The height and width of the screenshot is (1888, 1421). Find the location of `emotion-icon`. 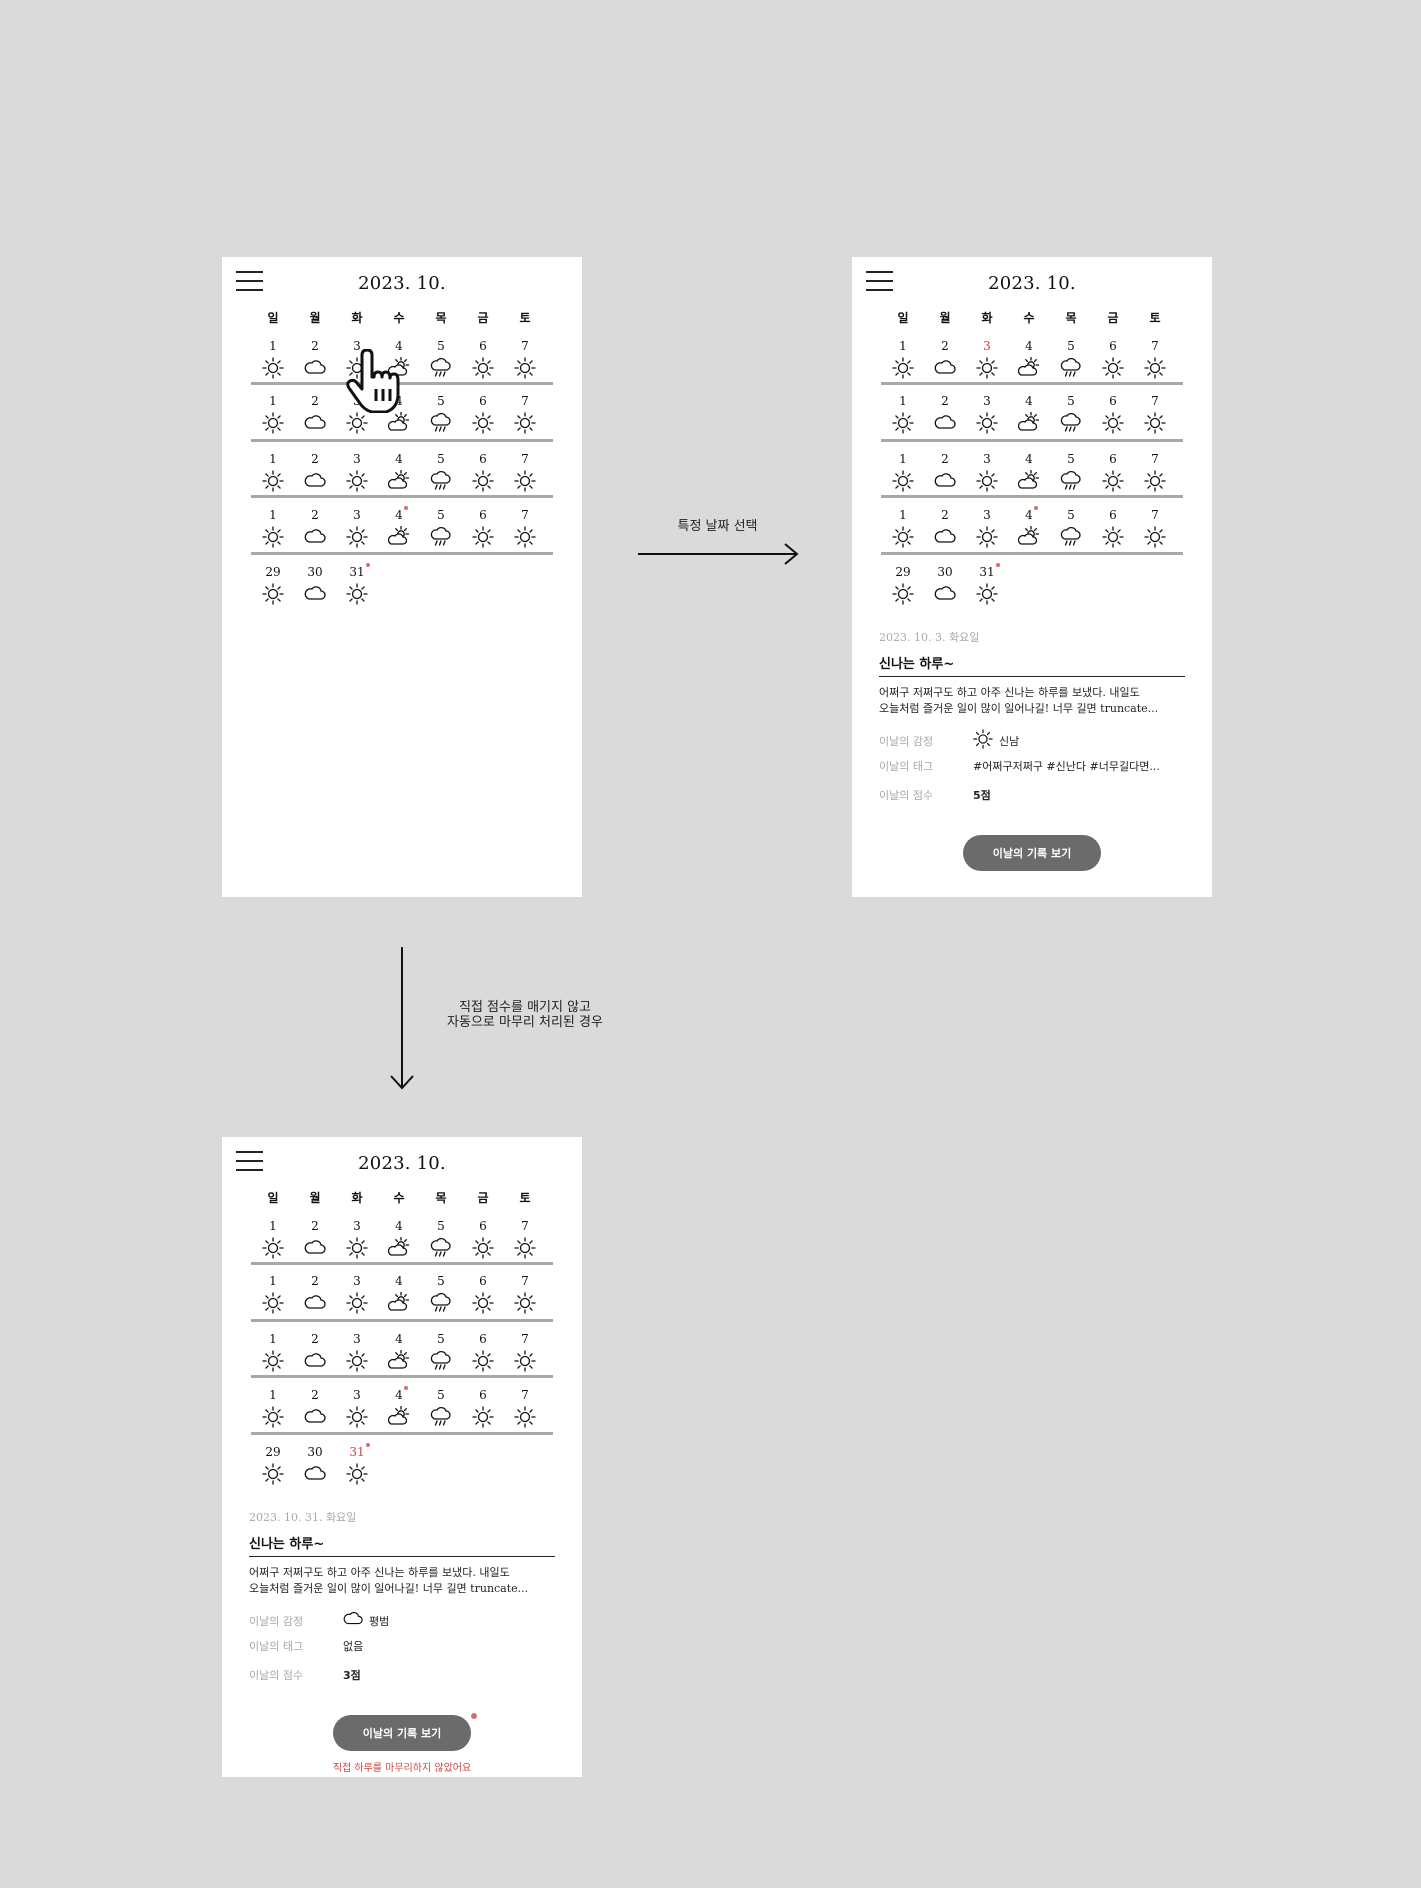

emotion-icon is located at coordinates (356, 1620).